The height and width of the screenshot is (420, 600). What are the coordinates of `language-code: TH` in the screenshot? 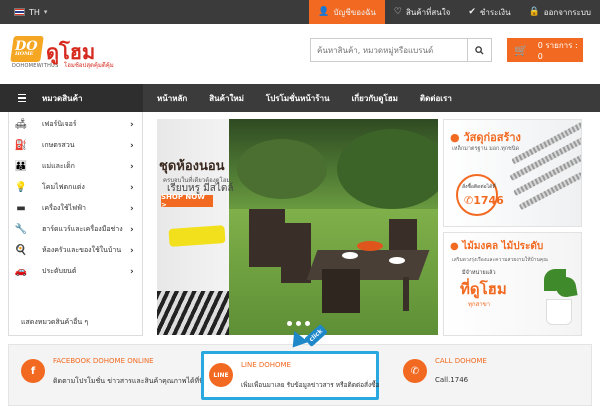 It's located at (34, 12).